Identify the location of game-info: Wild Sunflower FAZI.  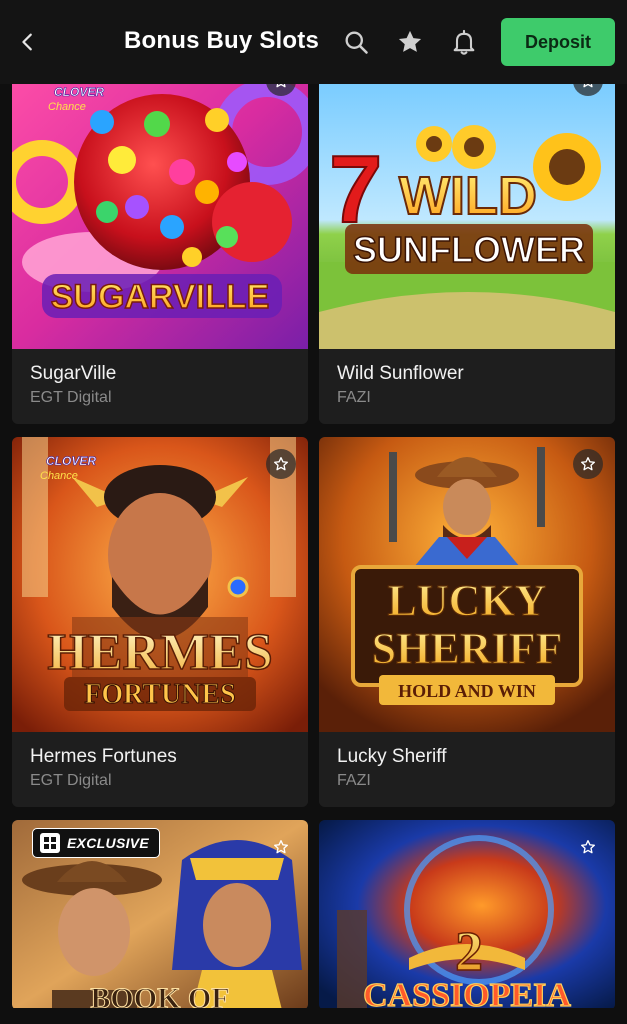
(467, 385).